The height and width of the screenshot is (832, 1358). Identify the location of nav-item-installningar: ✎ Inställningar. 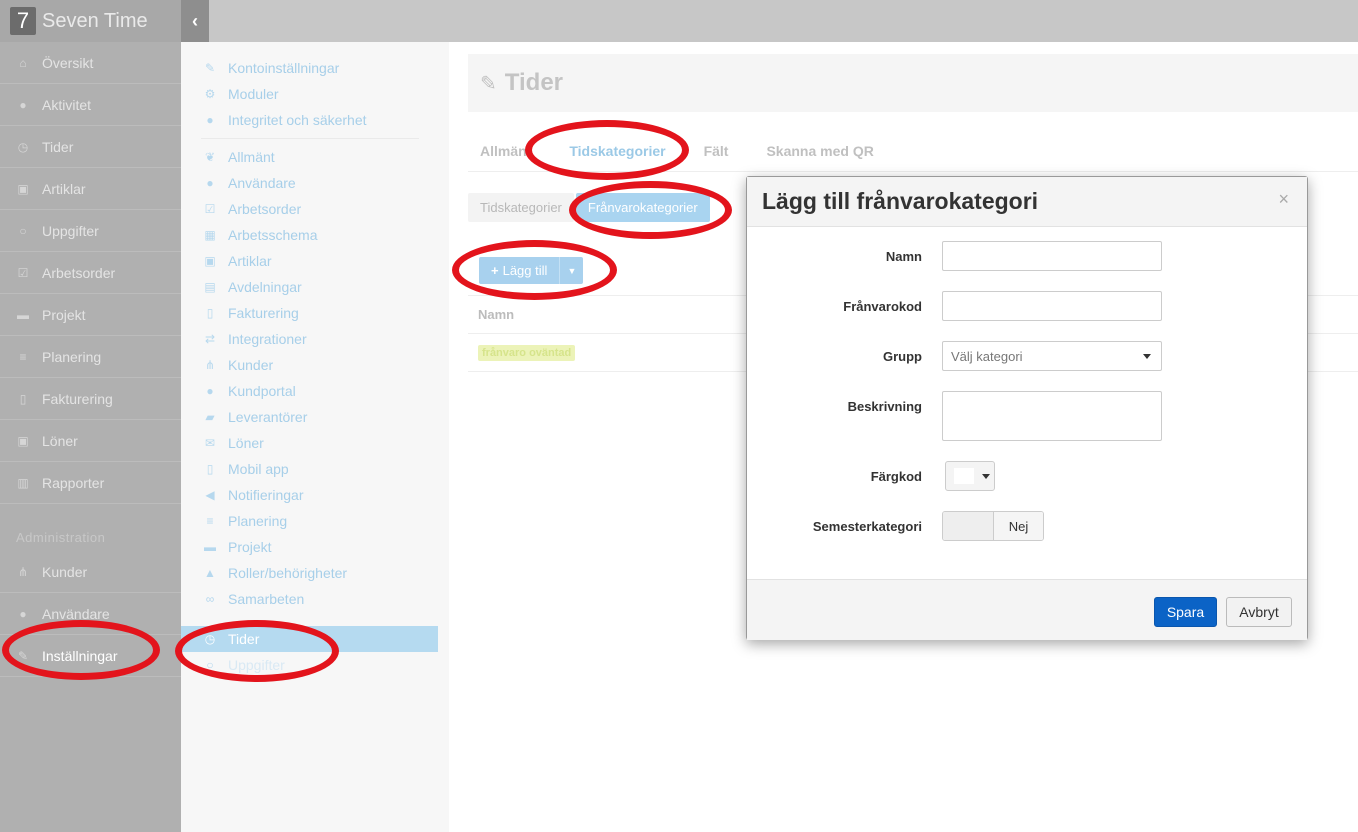
(90, 656).